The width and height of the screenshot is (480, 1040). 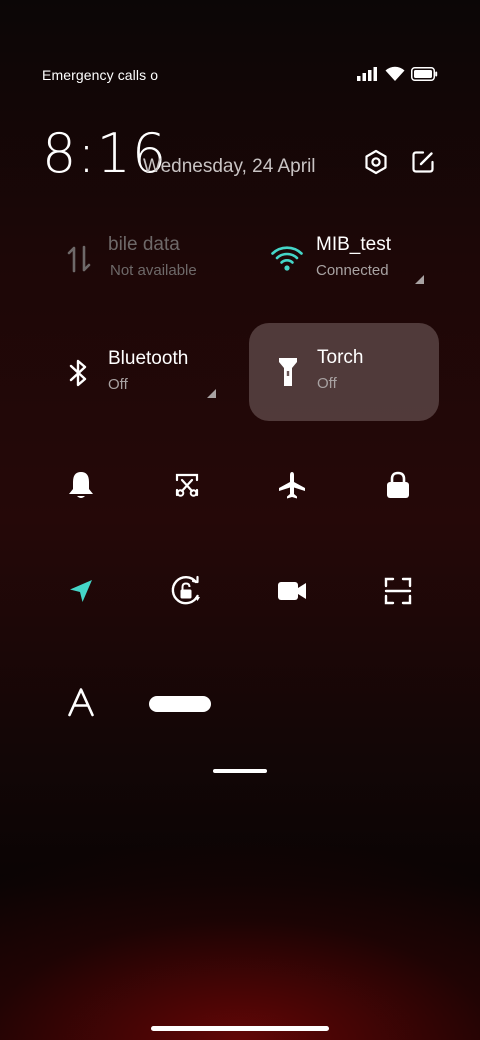 I want to click on toggle-screenshot, so click(x=187, y=487).